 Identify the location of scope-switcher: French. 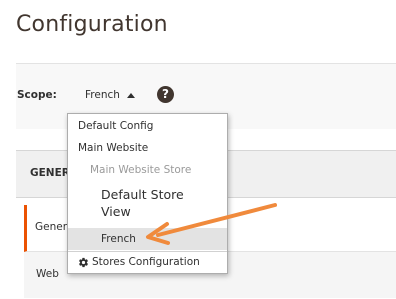
(110, 95).